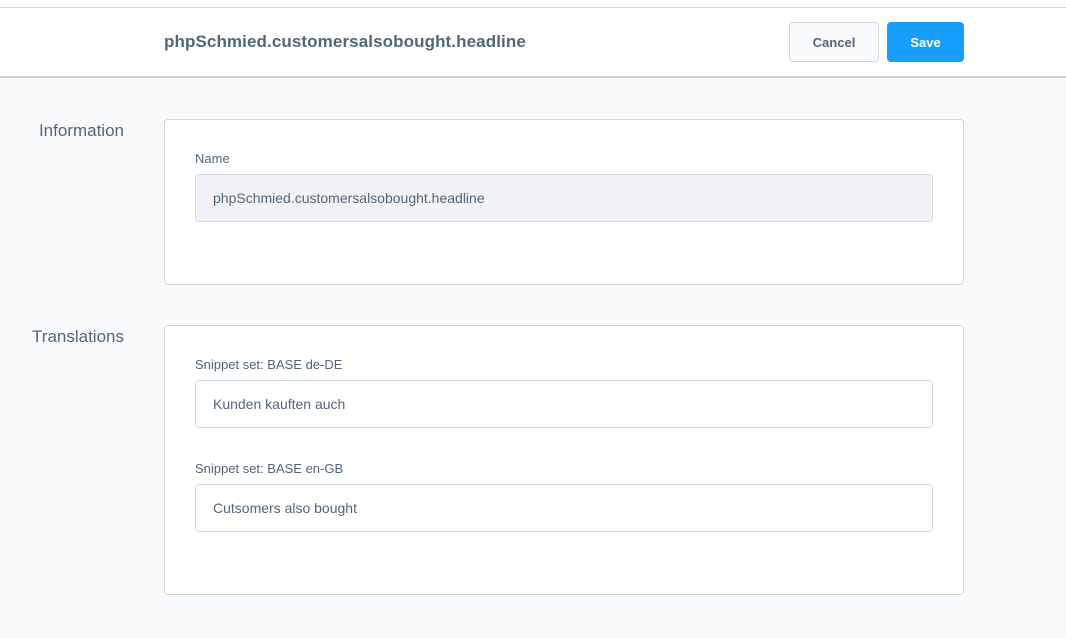 The height and width of the screenshot is (638, 1066). Describe the element at coordinates (269, 364) in the screenshot. I see `snippet-de-label: Snippet set: BASE de-DE` at that location.